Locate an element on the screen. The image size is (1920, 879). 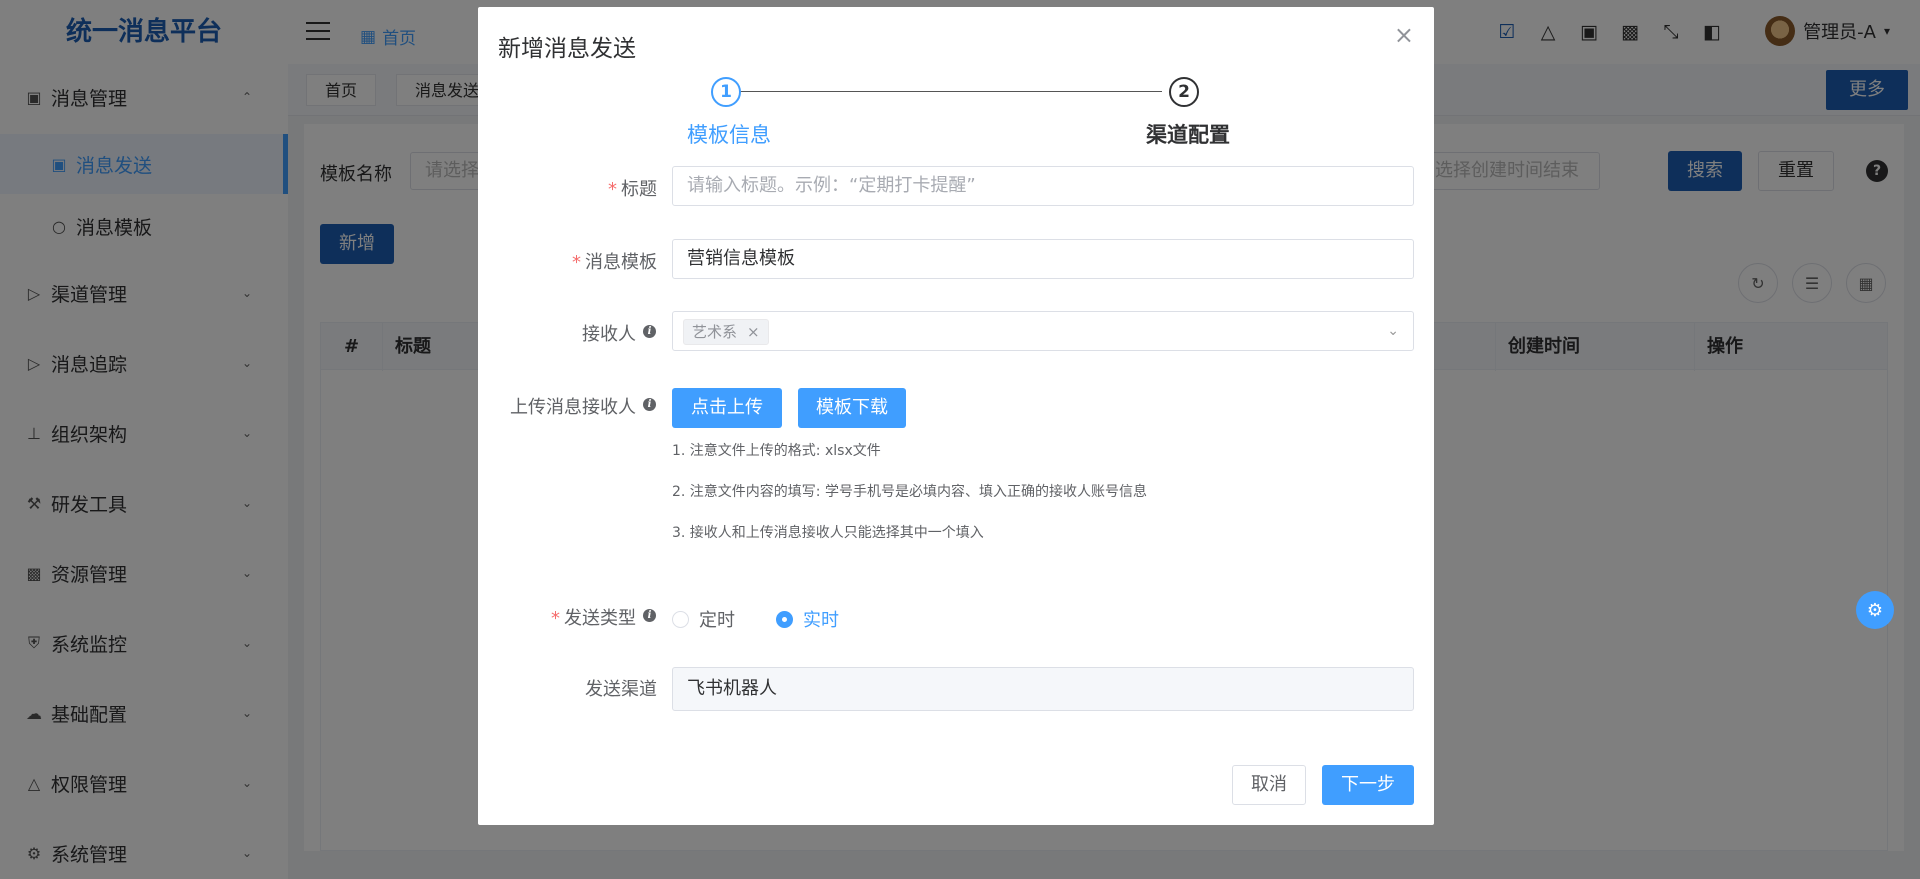
receiver-tag-label: 艺术系 is located at coordinates (715, 332).